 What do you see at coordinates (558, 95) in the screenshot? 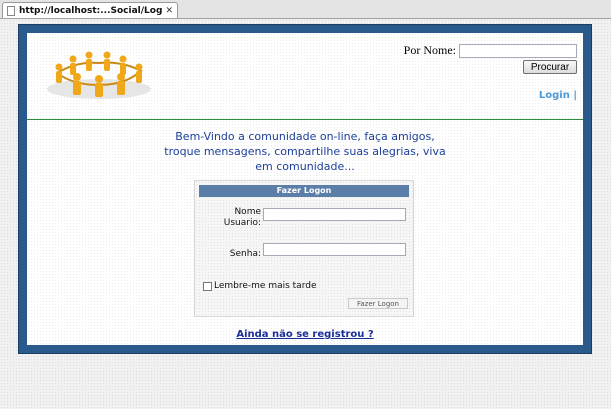
I see `login-link: Login |` at bounding box center [558, 95].